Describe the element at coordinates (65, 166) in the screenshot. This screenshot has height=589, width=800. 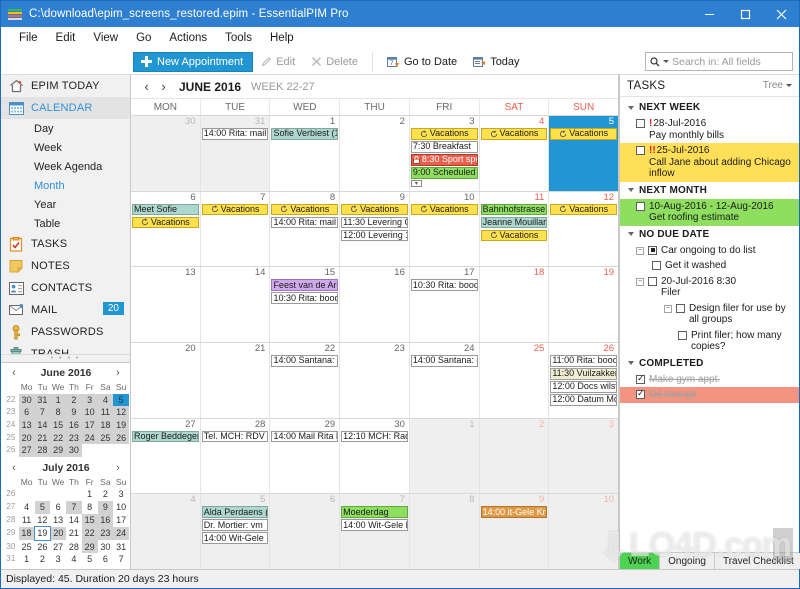
I see `sidebar-view-week-agenda: Week Agenda` at that location.